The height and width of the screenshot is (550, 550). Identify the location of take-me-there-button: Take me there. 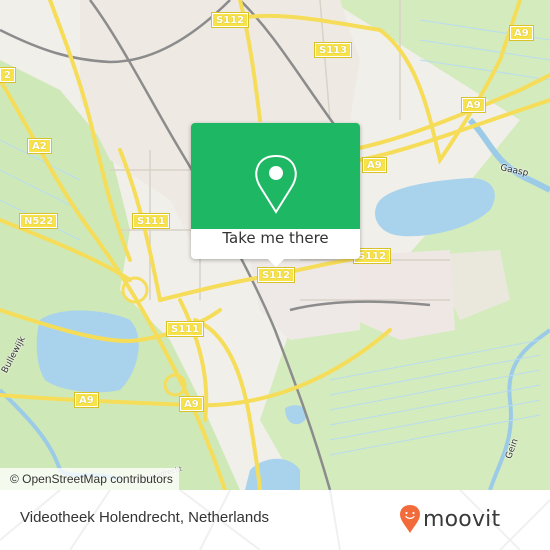
(275, 244).